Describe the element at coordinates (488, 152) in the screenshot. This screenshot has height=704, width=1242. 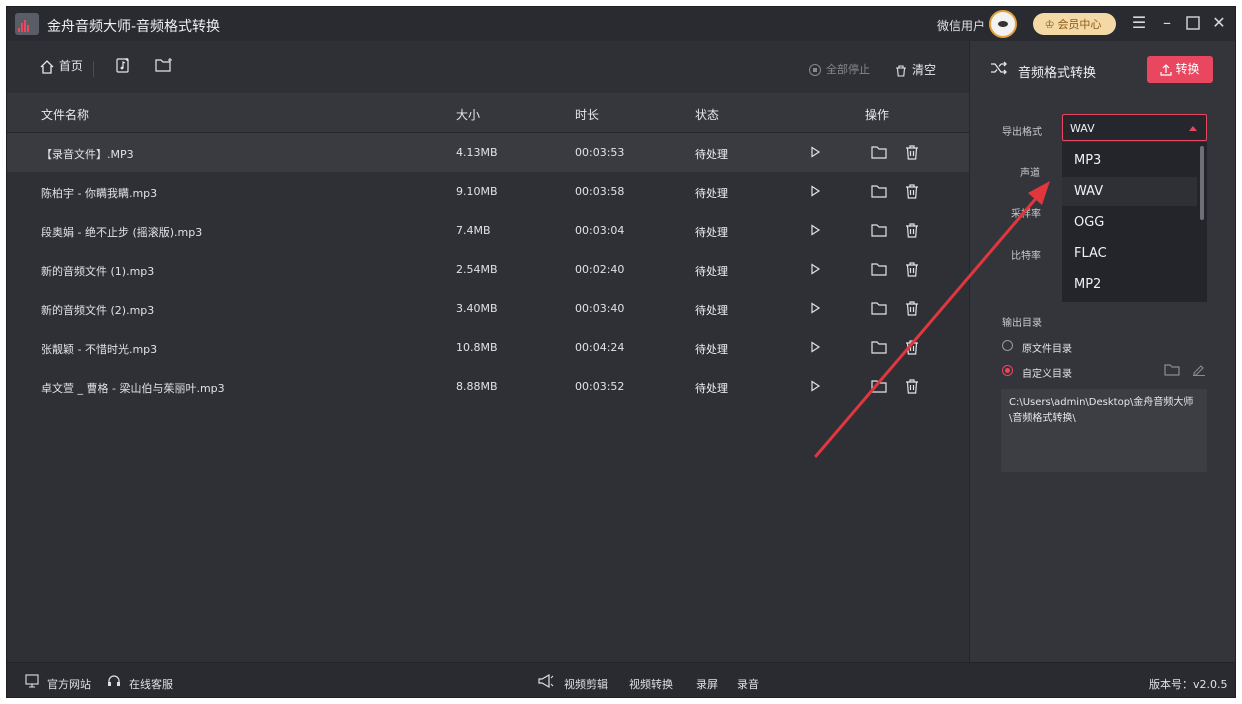
I see `table-row: 【录音文件】.MP3 4.13MB 00:03:53 待处理` at that location.